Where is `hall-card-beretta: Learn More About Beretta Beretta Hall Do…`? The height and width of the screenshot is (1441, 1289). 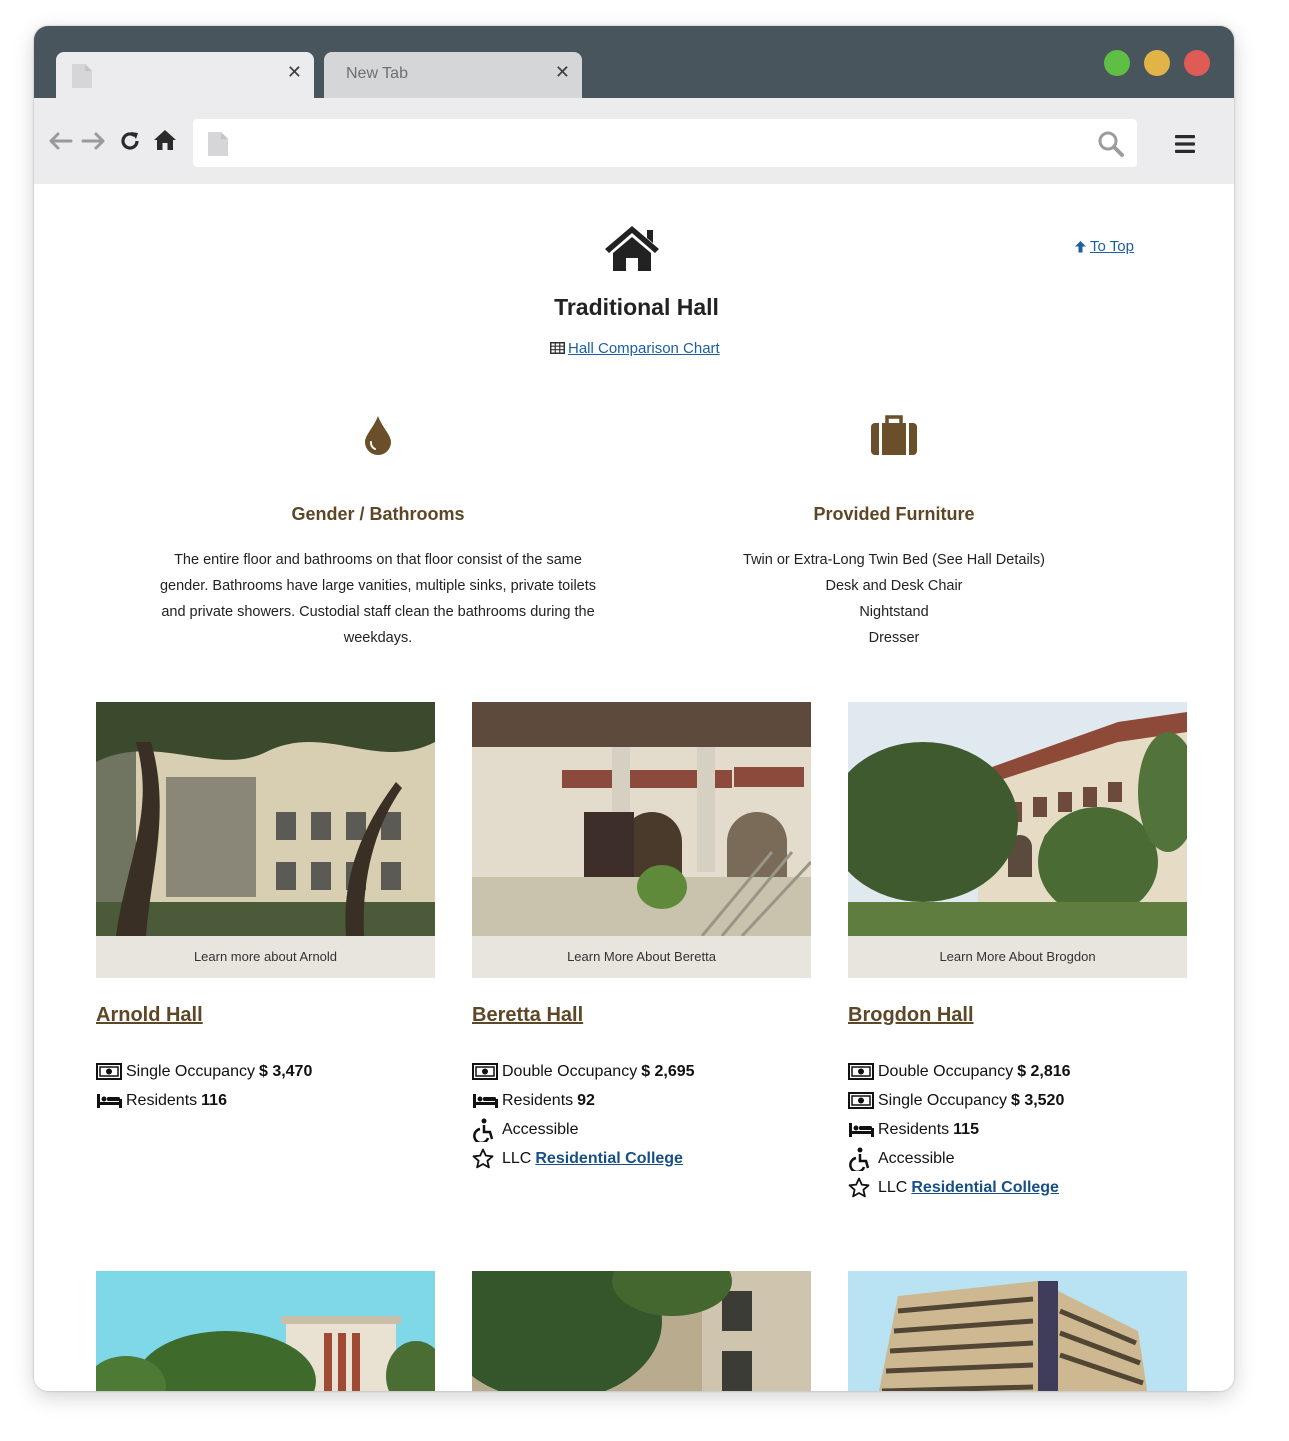
hall-card-beretta: Learn More About Beretta Beretta Hall Do… is located at coordinates (641, 937).